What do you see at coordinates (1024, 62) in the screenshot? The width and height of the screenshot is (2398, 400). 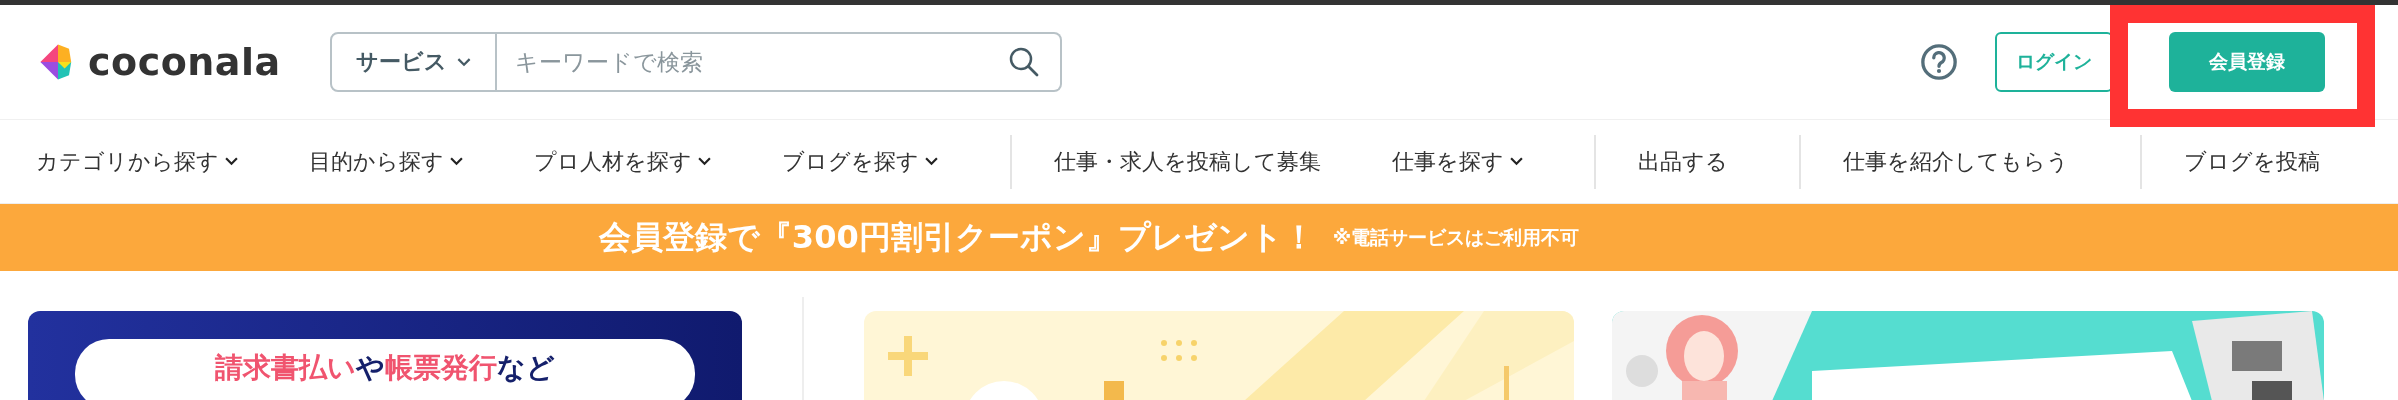 I see `search-icon` at bounding box center [1024, 62].